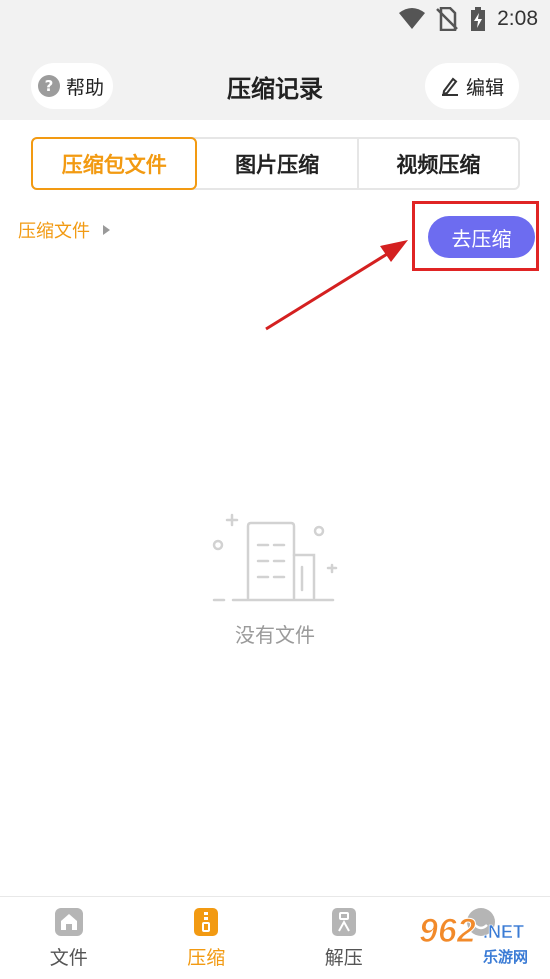 This screenshot has height=979, width=550. What do you see at coordinates (207, 938) in the screenshot?
I see `nav-item-compress: 压缩` at bounding box center [207, 938].